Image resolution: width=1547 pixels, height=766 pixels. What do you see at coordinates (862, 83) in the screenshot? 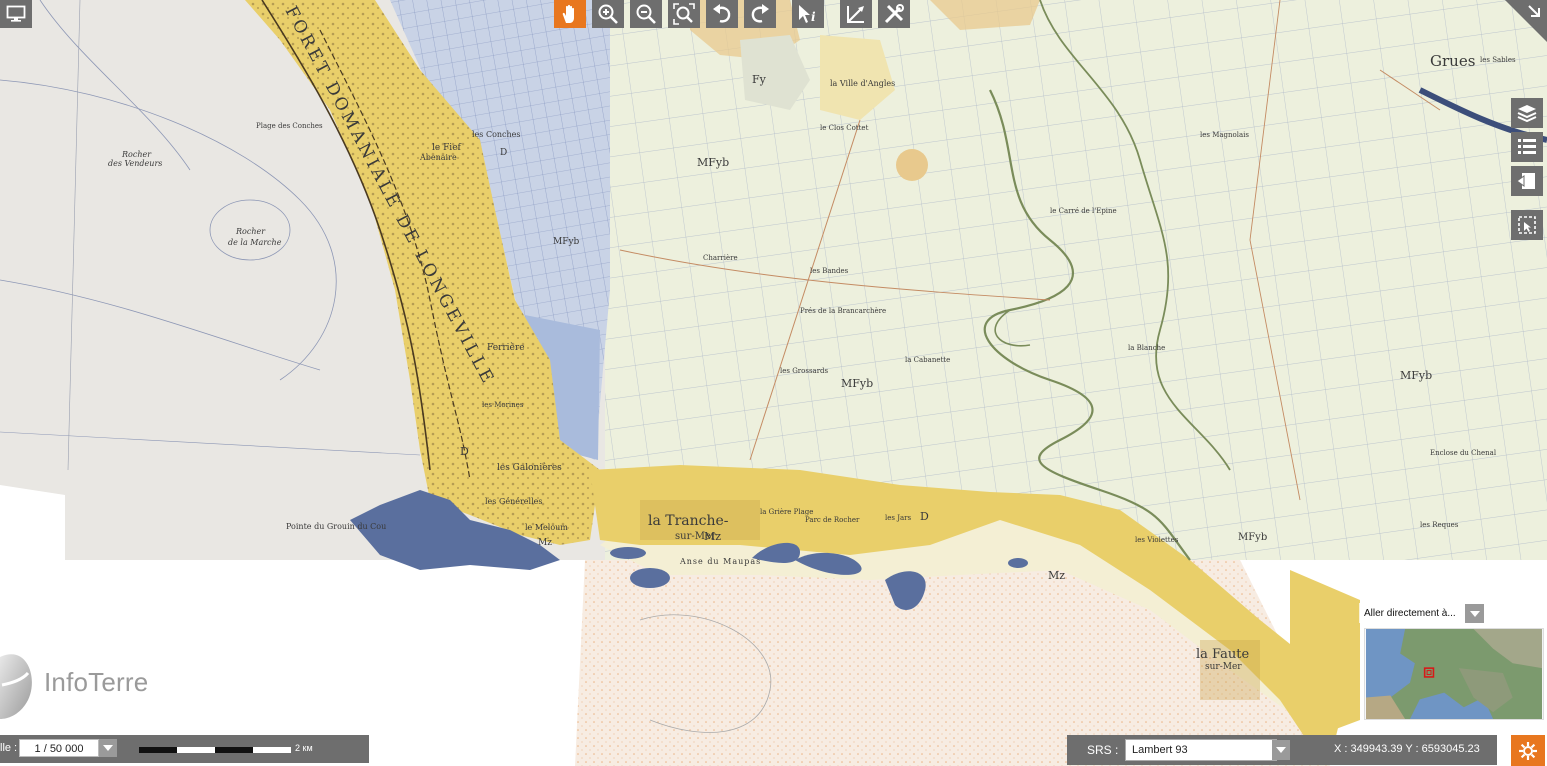
I see `label-ville: la Ville d'Angles` at bounding box center [862, 83].